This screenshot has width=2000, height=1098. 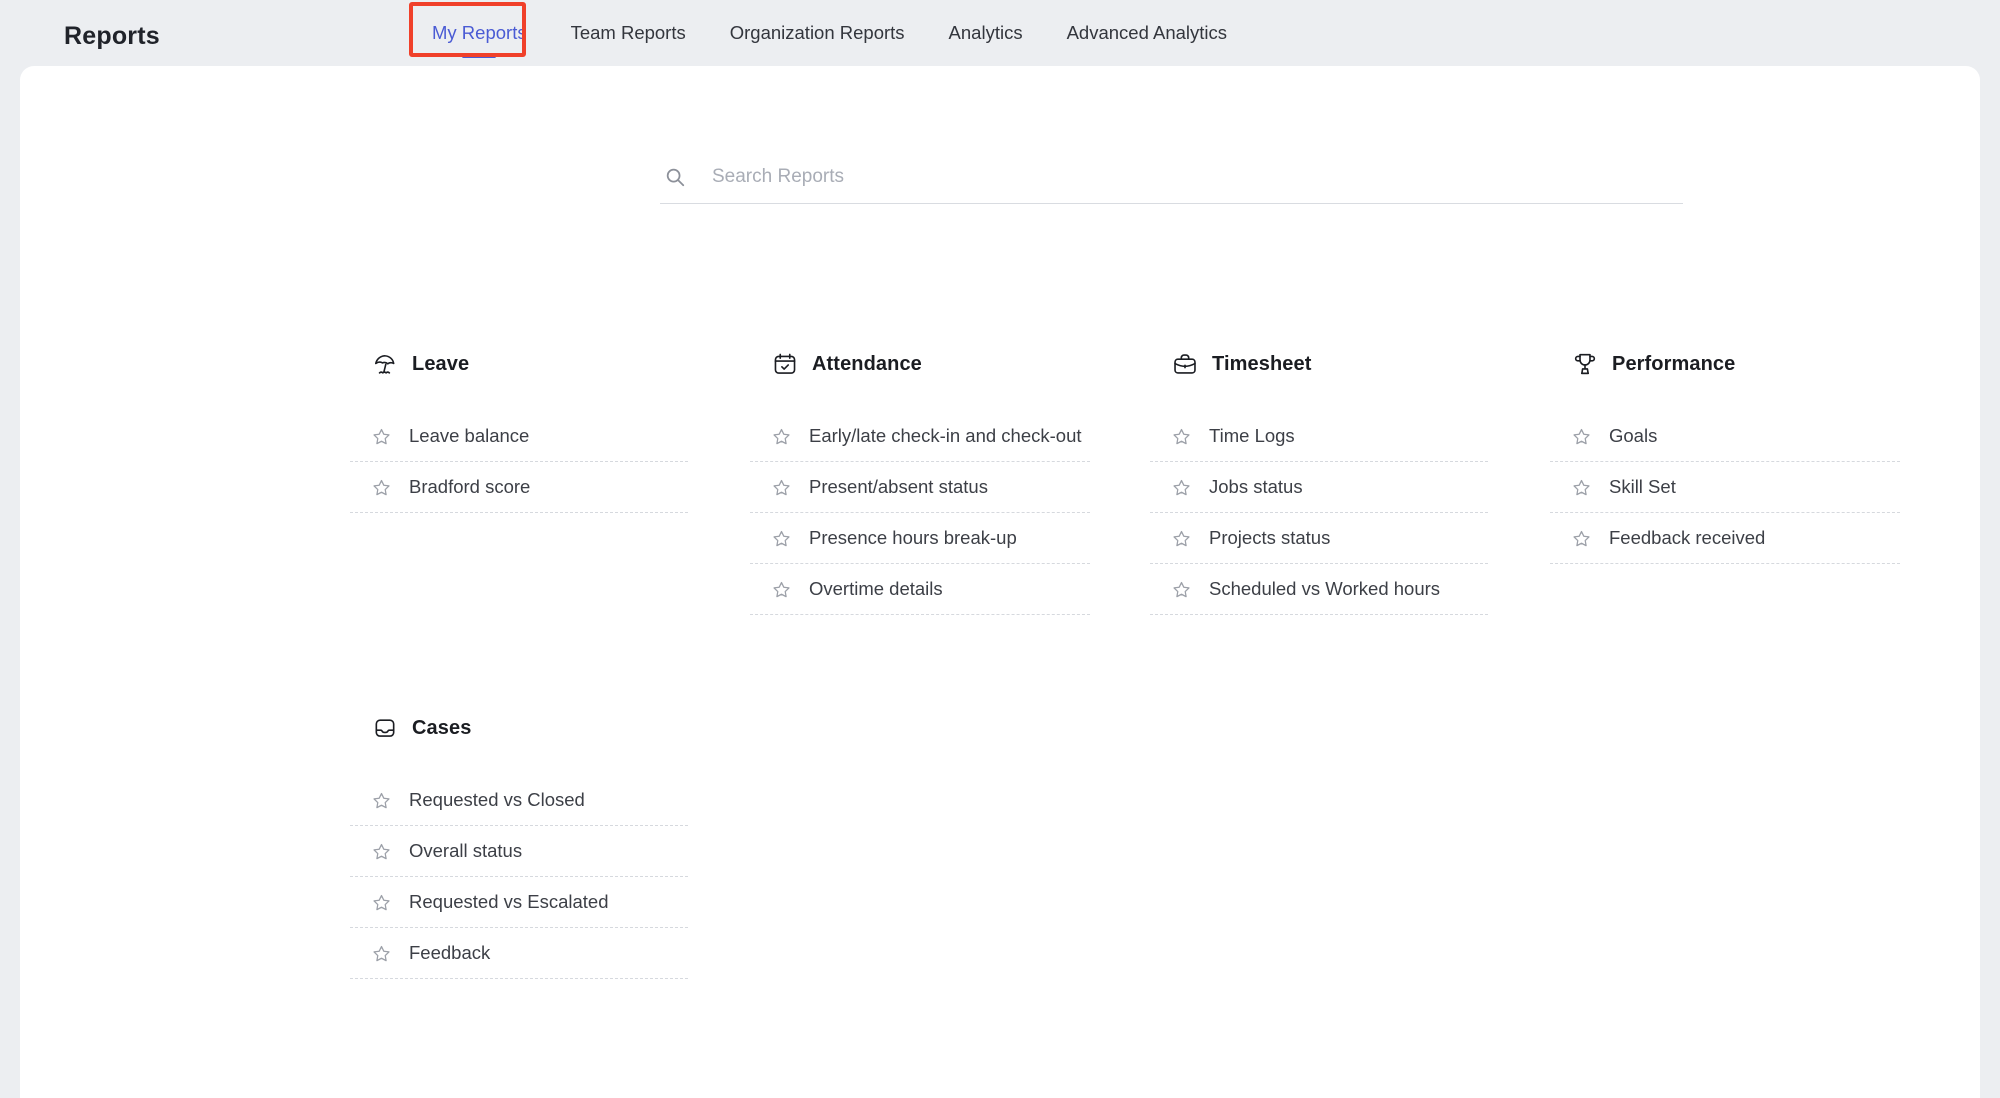 I want to click on tab-advanced-analytics: Advanced Analytics, so click(x=1147, y=33).